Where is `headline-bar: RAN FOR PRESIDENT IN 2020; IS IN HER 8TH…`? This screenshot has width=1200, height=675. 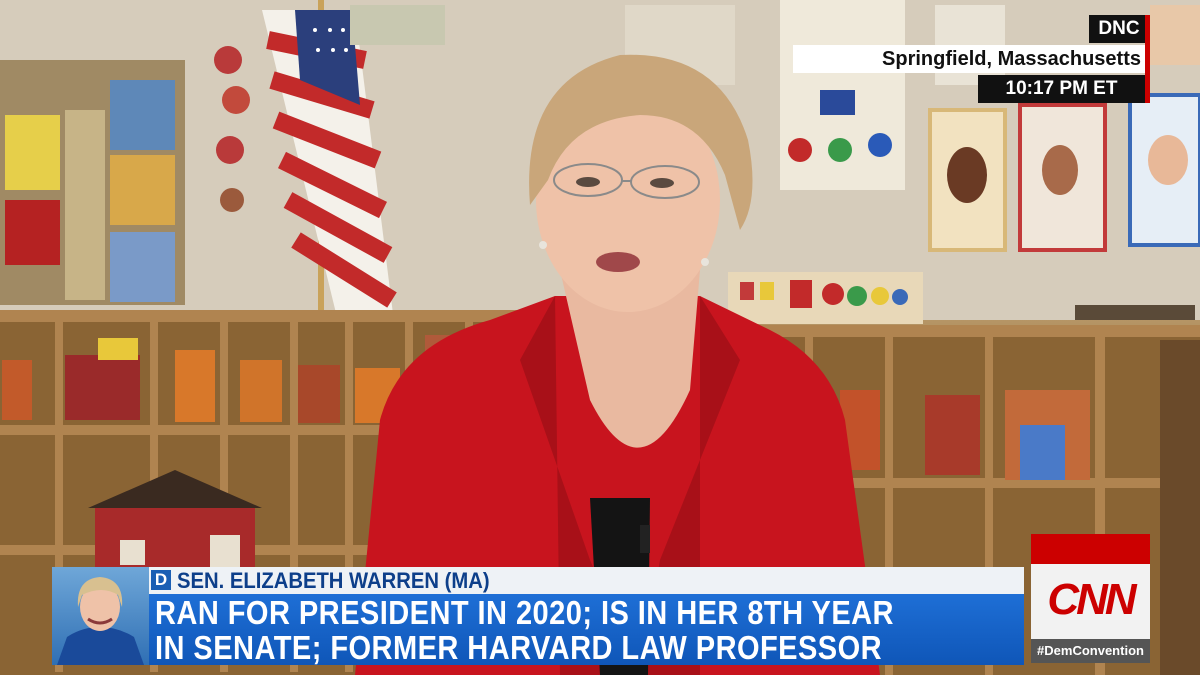 headline-bar: RAN FOR PRESIDENT IN 2020; IS IN HER 8TH… is located at coordinates (586, 629).